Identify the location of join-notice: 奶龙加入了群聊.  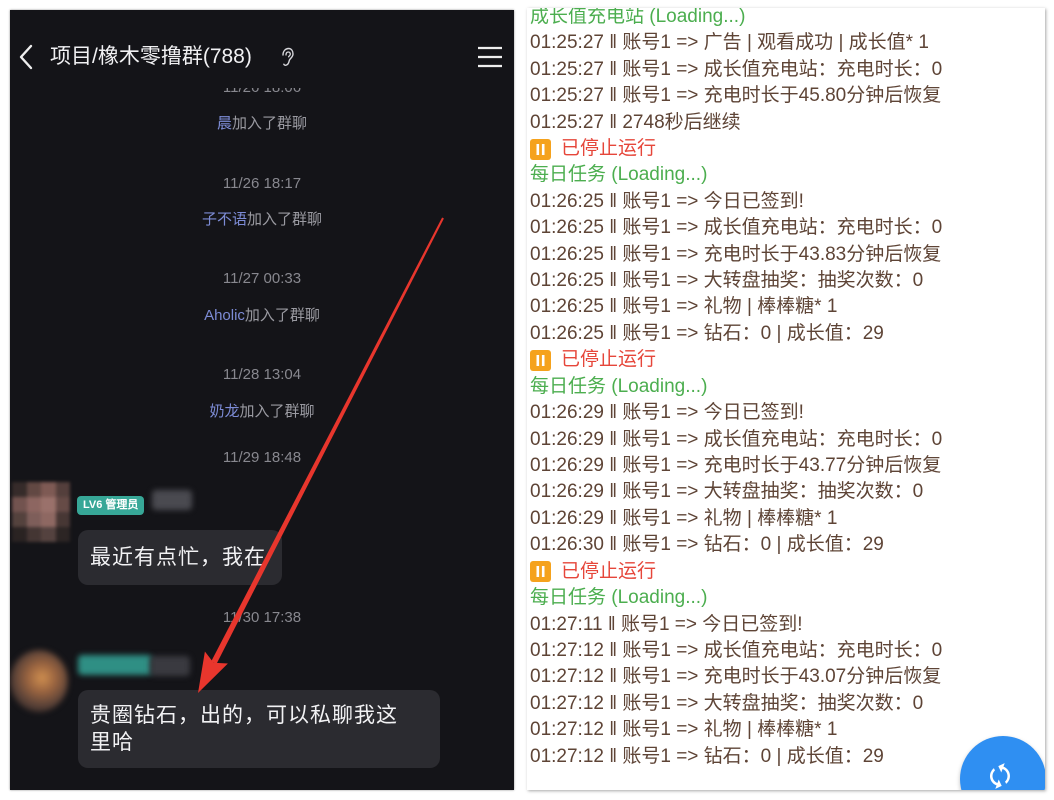
(262, 412).